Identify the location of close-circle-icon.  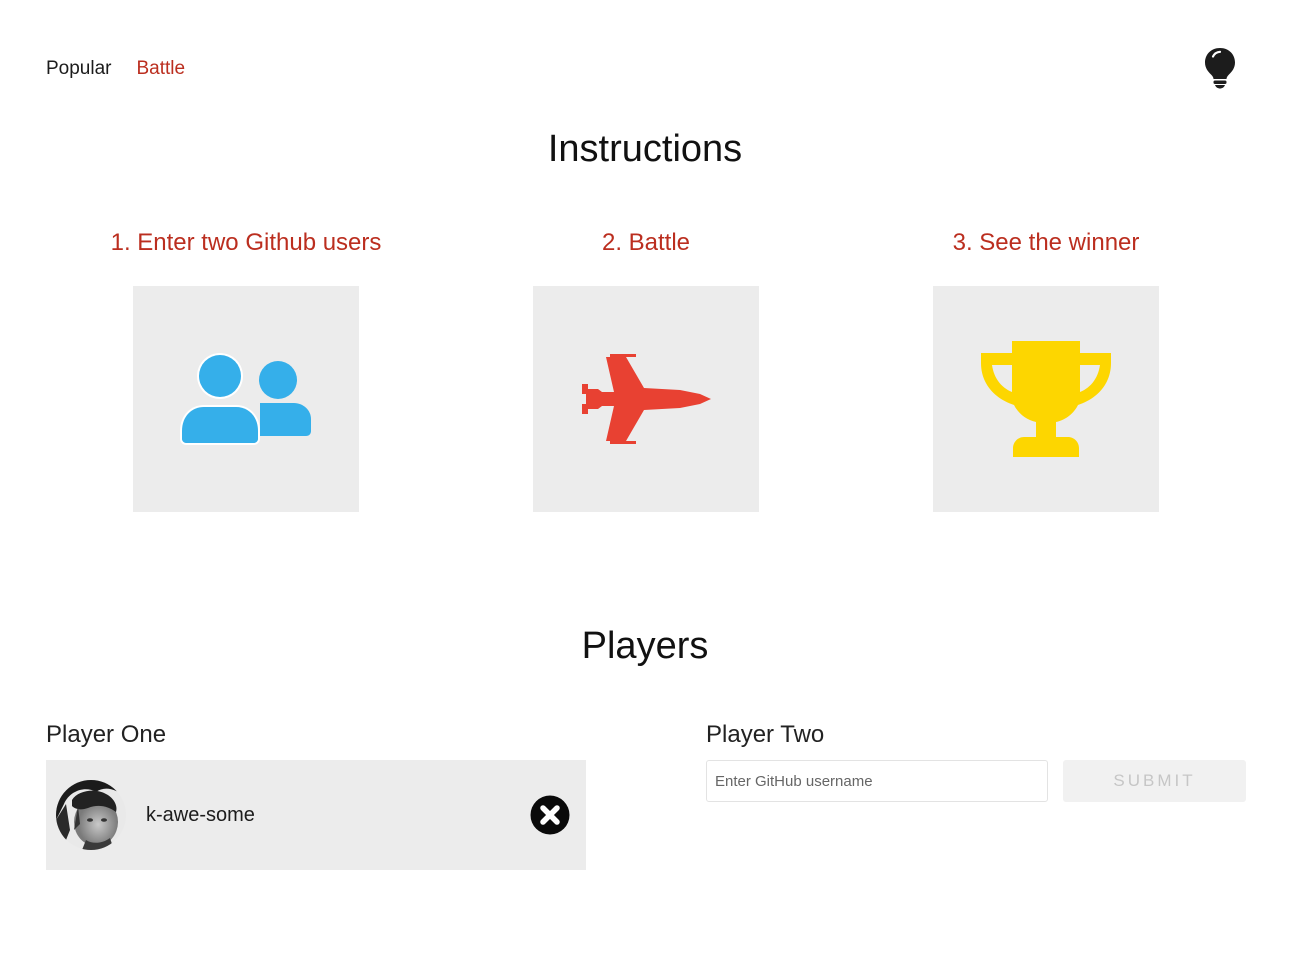
(550, 815).